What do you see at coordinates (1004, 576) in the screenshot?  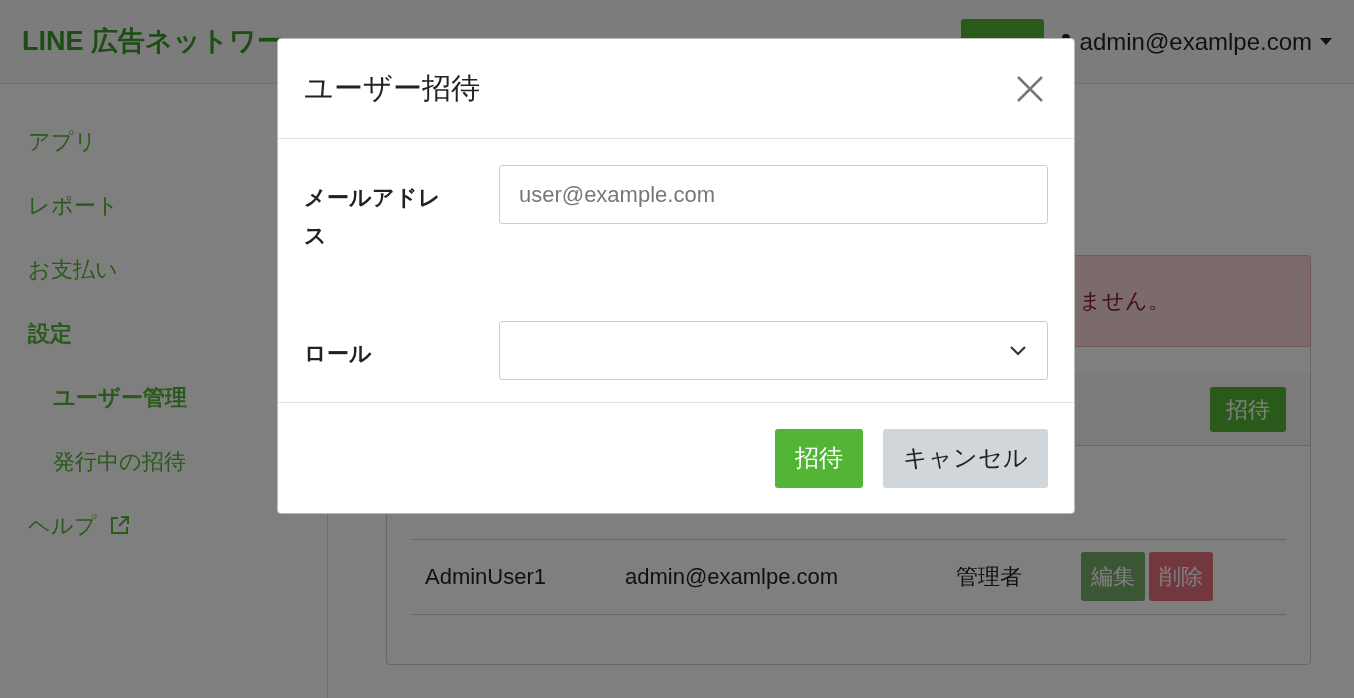 I see `table-cell: 管理者` at bounding box center [1004, 576].